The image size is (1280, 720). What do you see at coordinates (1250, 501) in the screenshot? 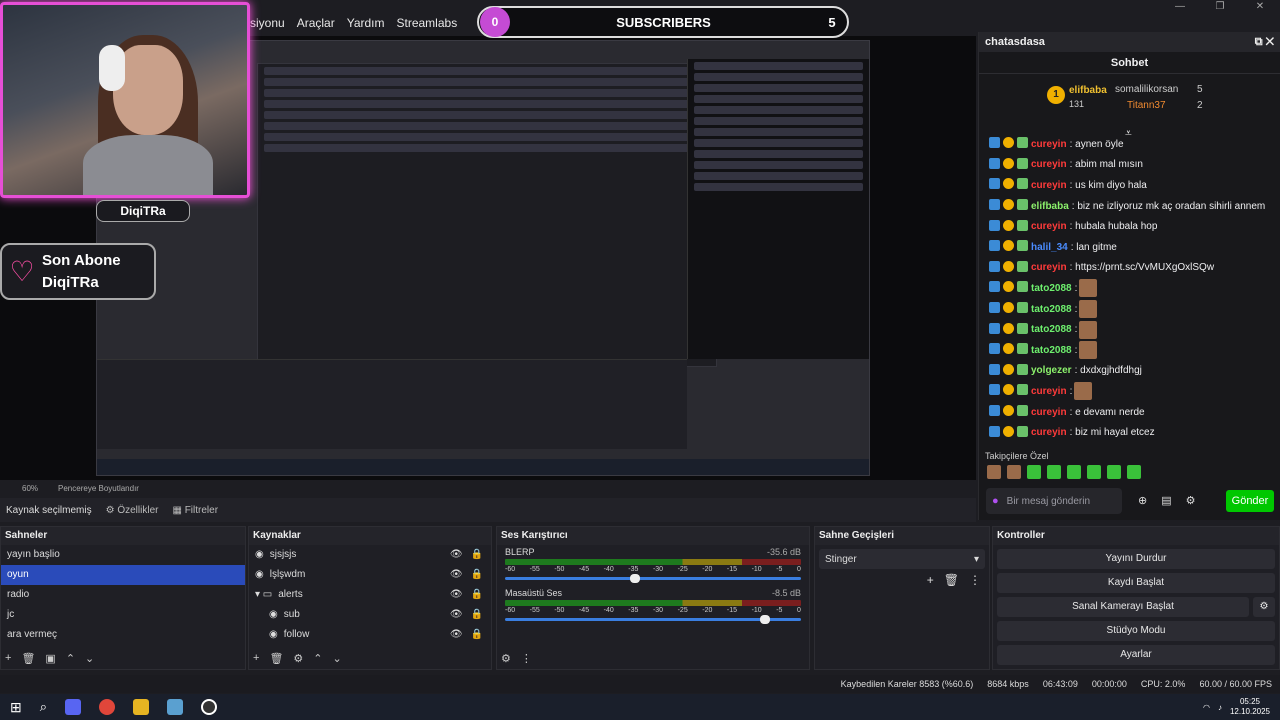
I see `send-button: Gönder` at bounding box center [1250, 501].